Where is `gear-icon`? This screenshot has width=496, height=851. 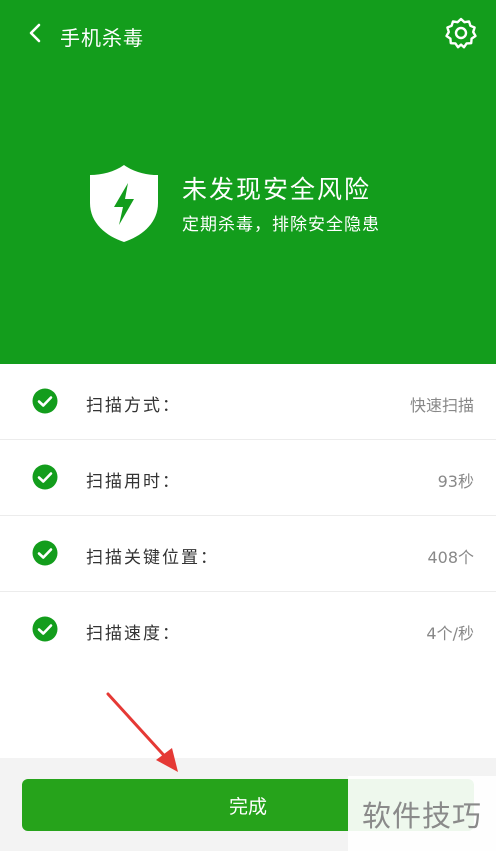 gear-icon is located at coordinates (461, 33).